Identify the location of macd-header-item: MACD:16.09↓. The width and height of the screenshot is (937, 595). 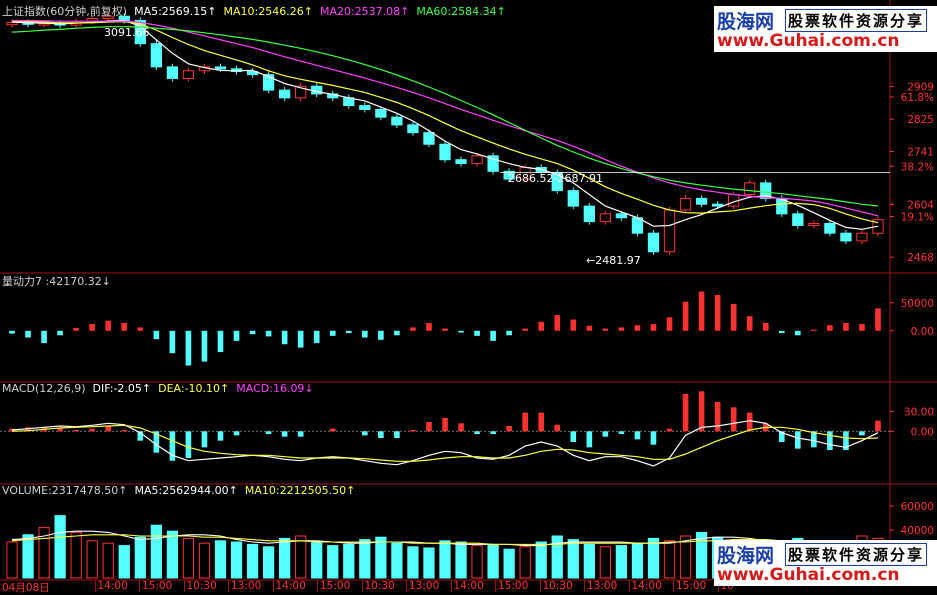
(274, 388).